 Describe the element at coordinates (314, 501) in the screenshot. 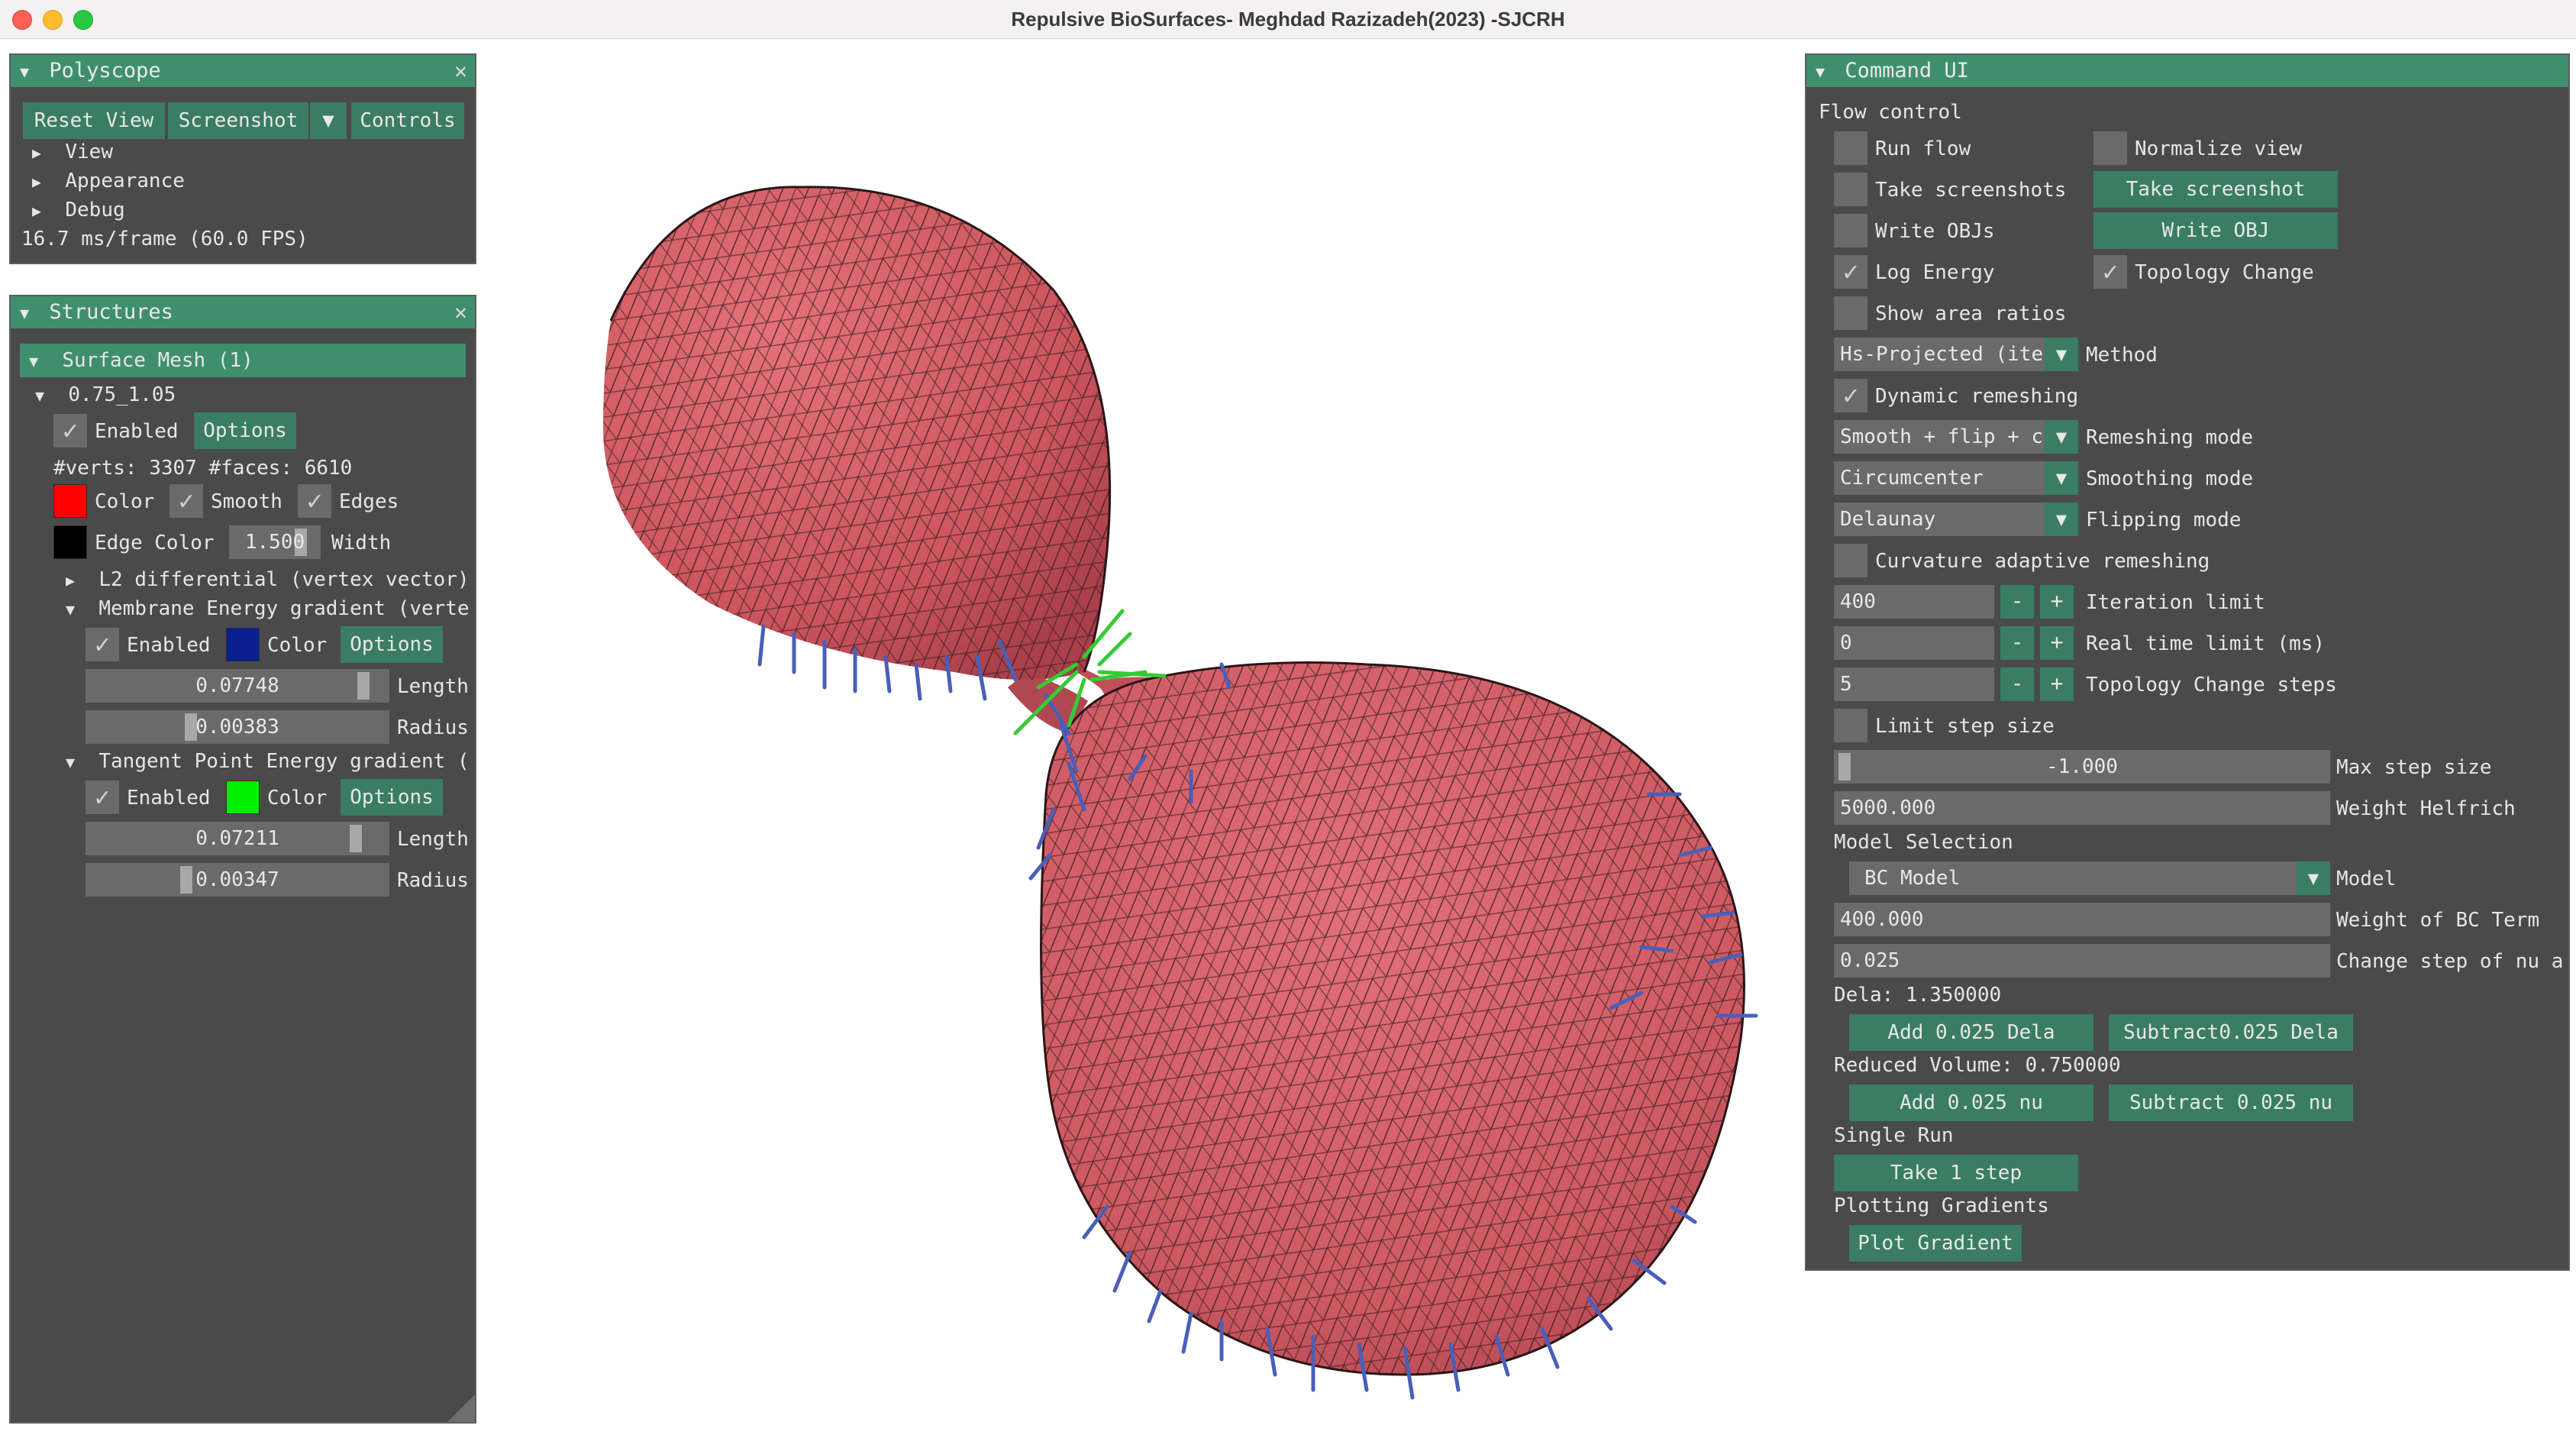

I see `edges-checkbox: ✓` at that location.